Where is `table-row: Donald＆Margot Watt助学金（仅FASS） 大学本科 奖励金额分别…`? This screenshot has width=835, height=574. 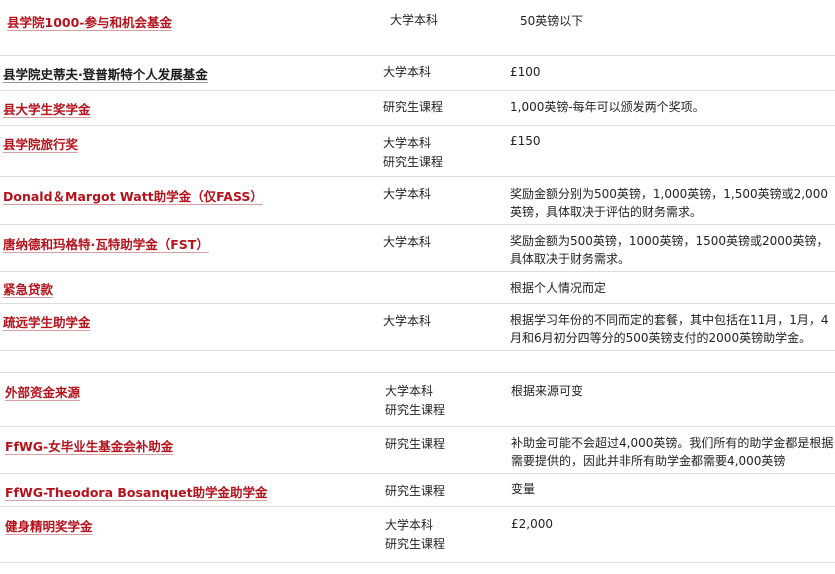
table-row: Donald＆Margot Watt助学金（仅FASS） 大学本科 奖励金额分别… is located at coordinates (417, 201).